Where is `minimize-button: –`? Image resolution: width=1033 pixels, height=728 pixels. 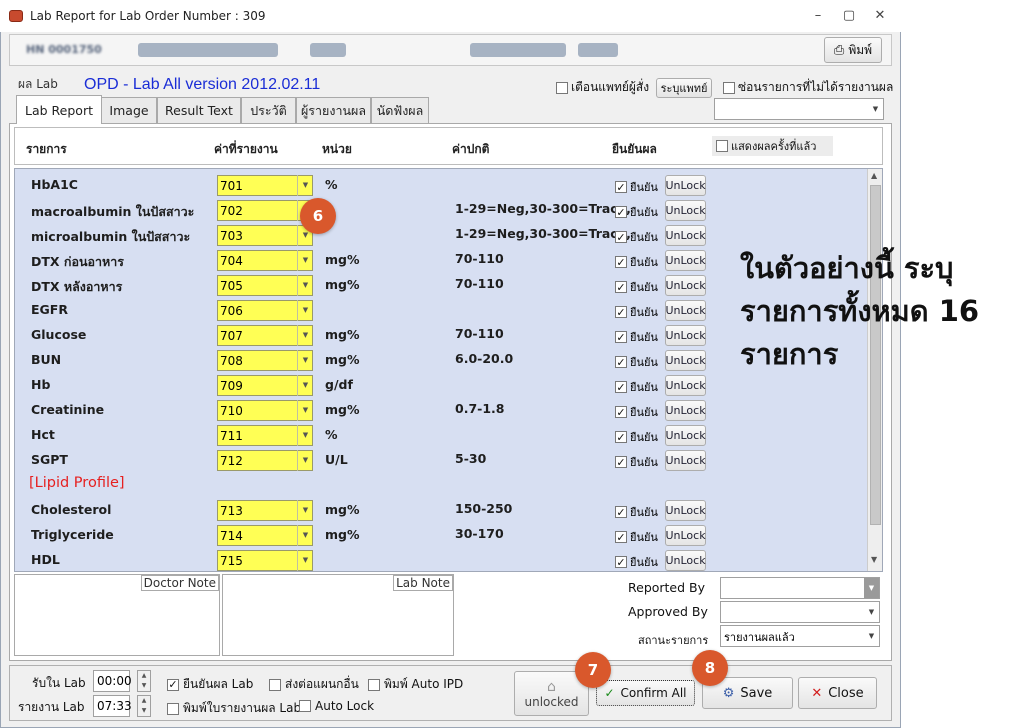 minimize-button: – is located at coordinates (818, 16).